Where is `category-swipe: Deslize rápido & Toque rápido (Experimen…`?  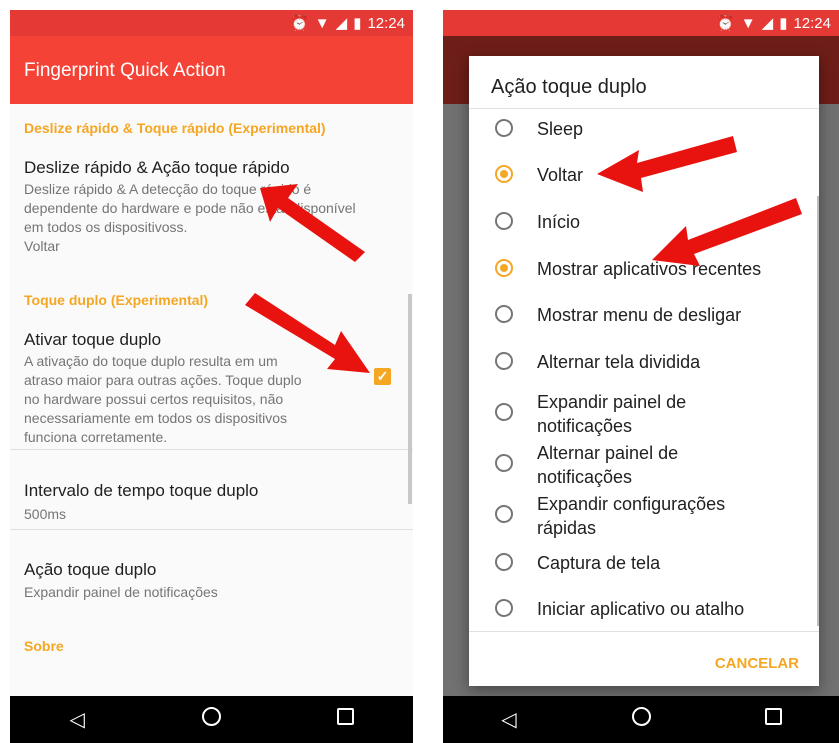 category-swipe: Deslize rápido & Toque rápido (Experimen… is located at coordinates (175, 128).